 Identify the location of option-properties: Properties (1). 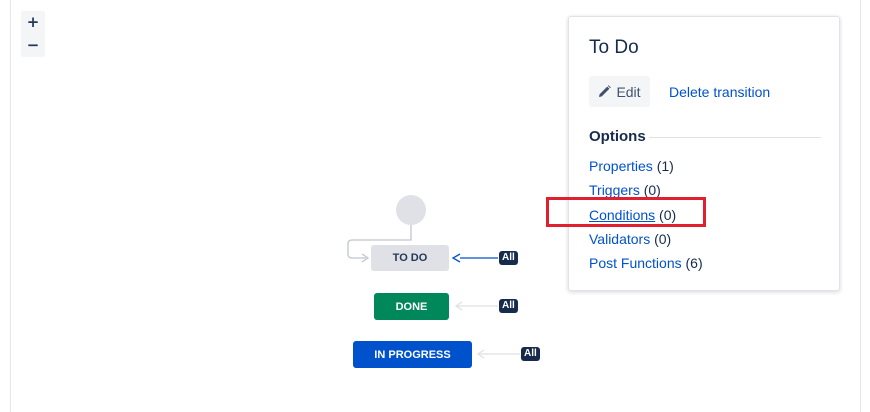
(646, 170).